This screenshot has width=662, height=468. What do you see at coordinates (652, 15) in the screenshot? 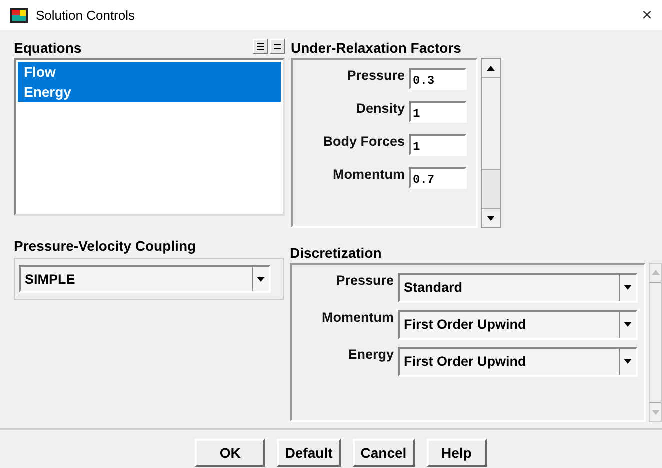
I see `close-button: ×` at bounding box center [652, 15].